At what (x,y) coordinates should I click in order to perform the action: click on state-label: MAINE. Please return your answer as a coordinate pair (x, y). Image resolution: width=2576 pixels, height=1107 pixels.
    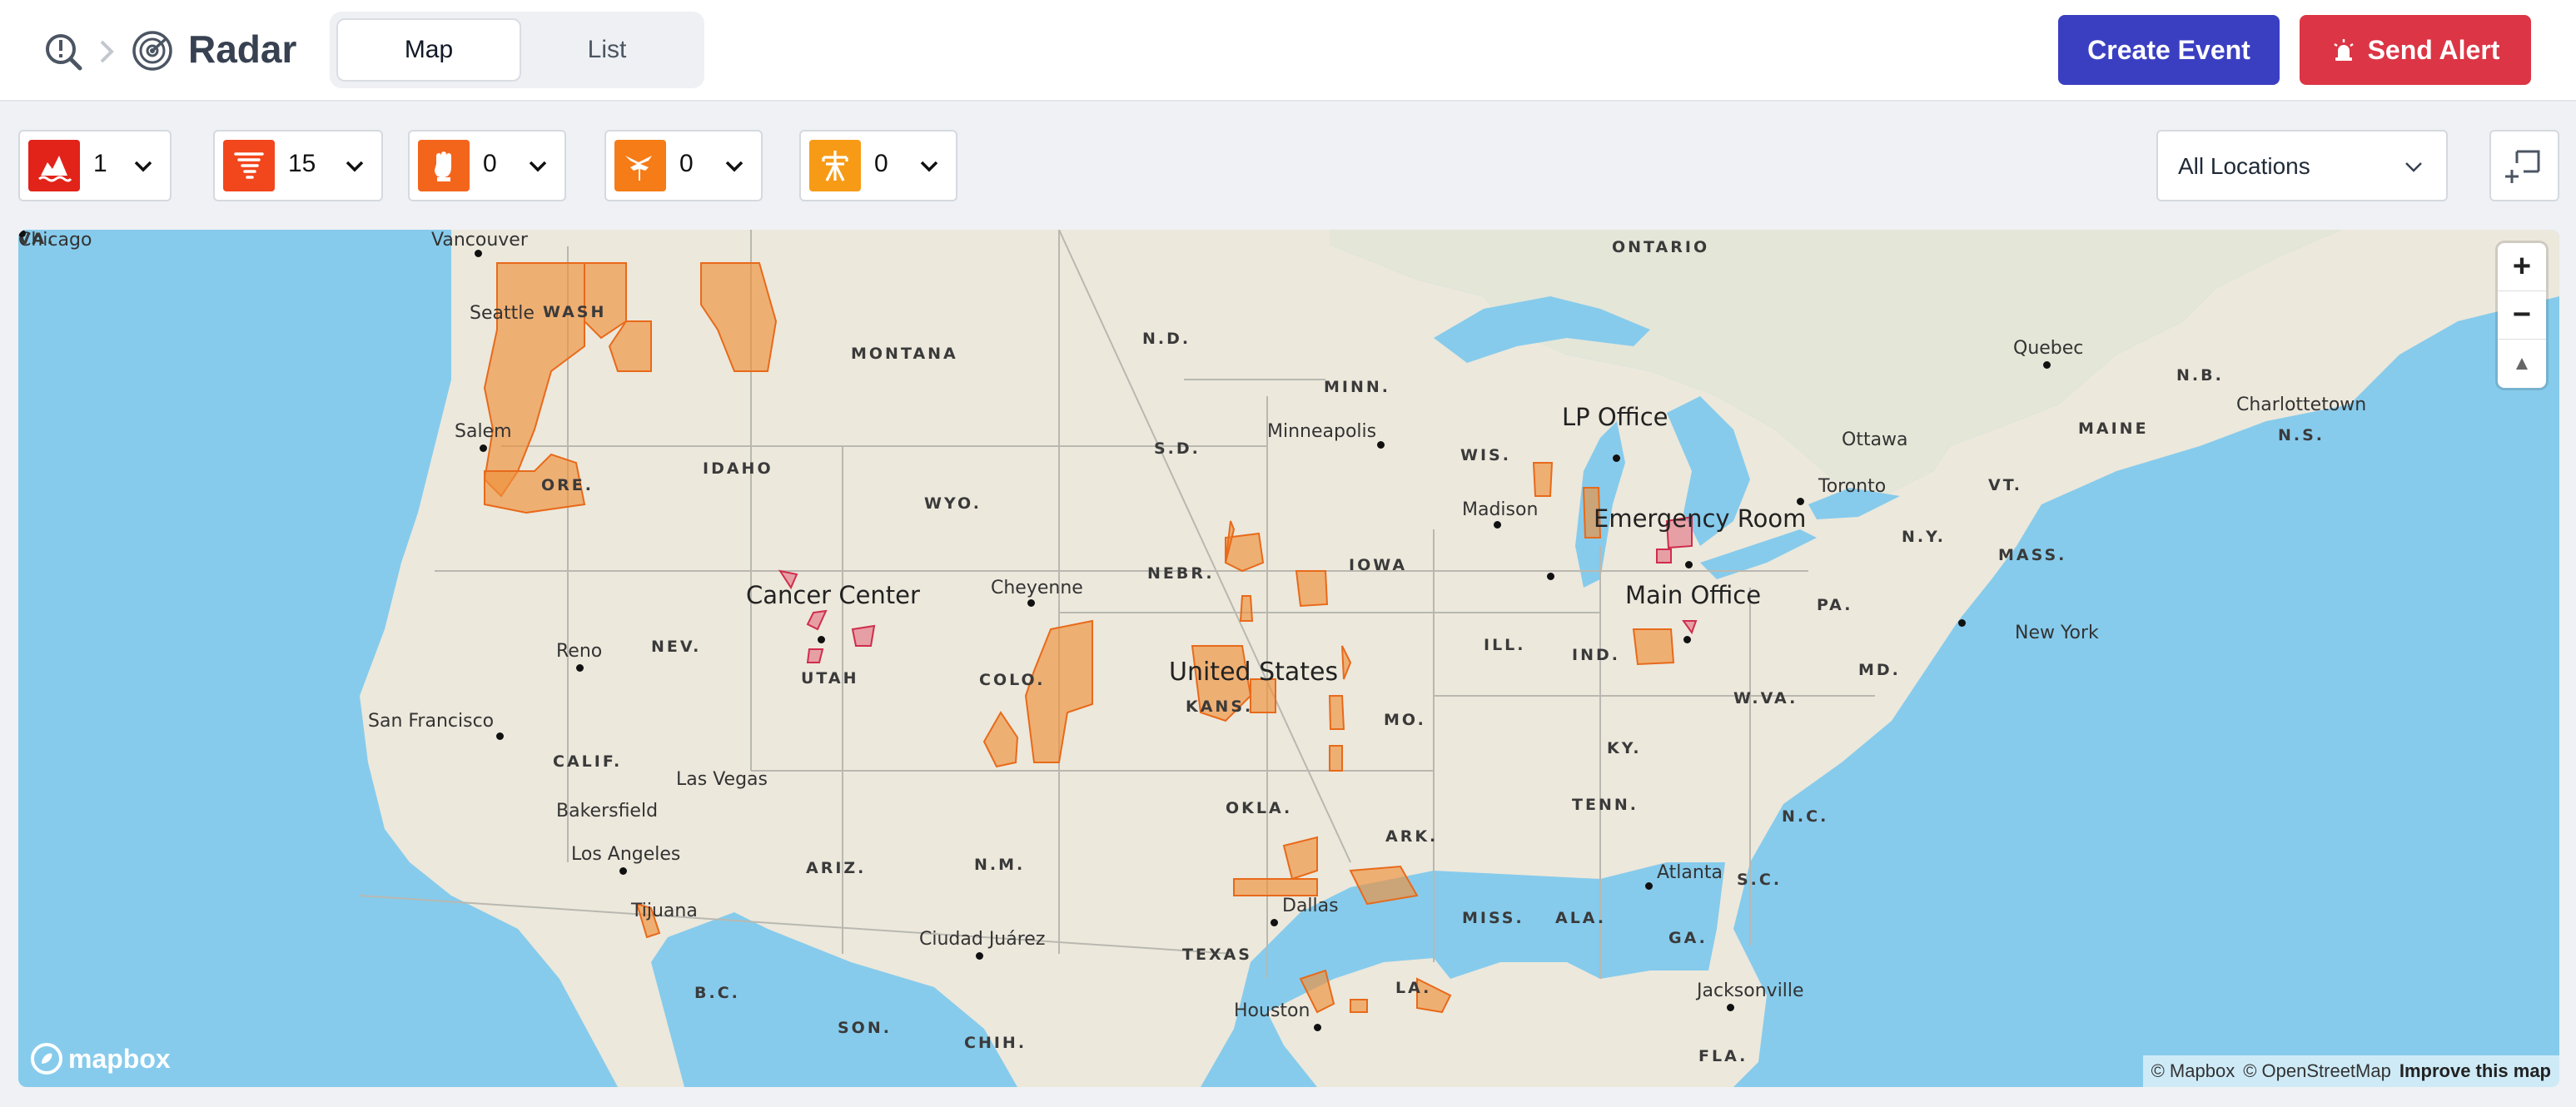
    Looking at the image, I should click on (2113, 428).